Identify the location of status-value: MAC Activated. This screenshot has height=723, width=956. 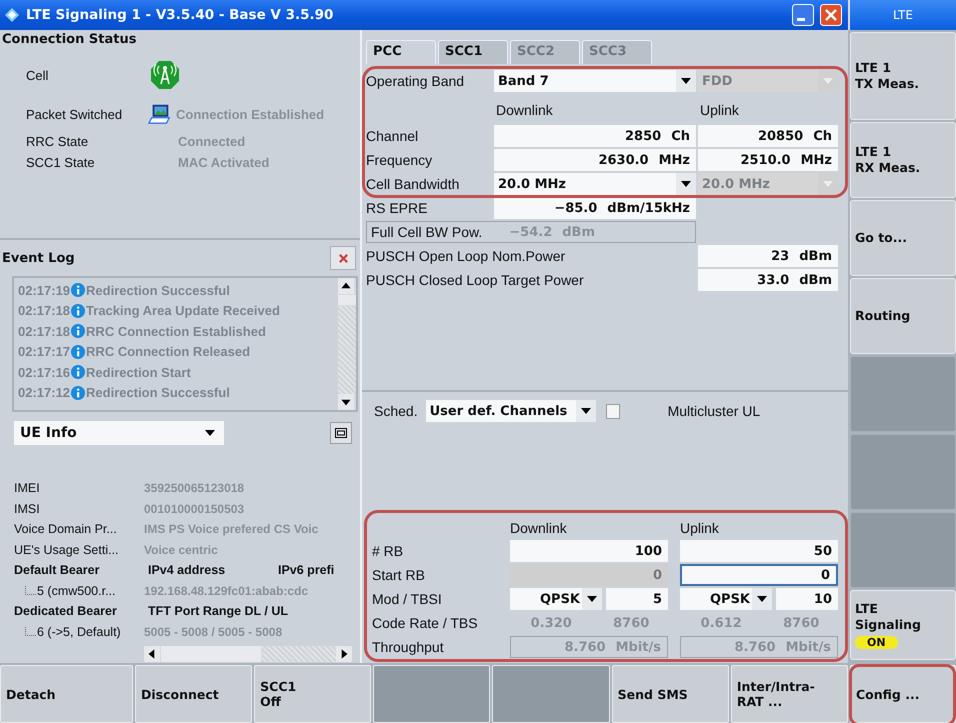
(224, 162).